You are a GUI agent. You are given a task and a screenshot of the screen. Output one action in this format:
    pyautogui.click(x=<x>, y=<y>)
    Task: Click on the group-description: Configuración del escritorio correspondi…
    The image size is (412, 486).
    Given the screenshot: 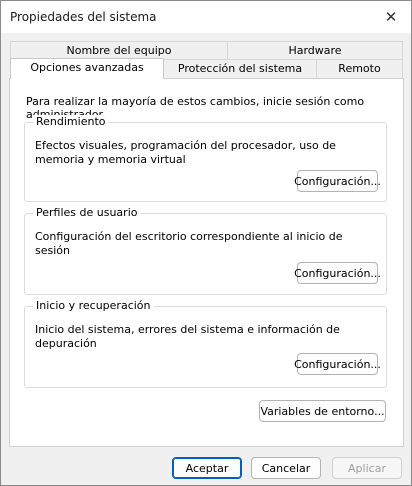 What is the action you would take?
    pyautogui.click(x=189, y=243)
    